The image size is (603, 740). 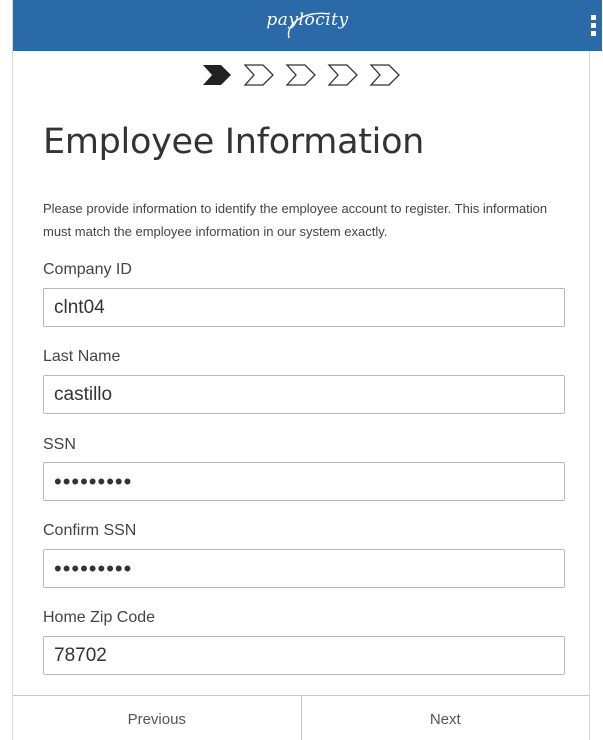 What do you see at coordinates (90, 530) in the screenshot?
I see `confirm-ssn-label: Confirm SSN` at bounding box center [90, 530].